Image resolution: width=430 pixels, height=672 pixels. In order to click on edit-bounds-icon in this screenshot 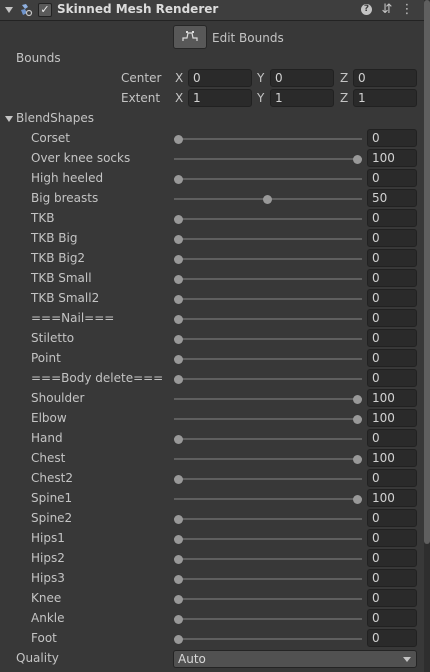, I will do `click(190, 36)`.